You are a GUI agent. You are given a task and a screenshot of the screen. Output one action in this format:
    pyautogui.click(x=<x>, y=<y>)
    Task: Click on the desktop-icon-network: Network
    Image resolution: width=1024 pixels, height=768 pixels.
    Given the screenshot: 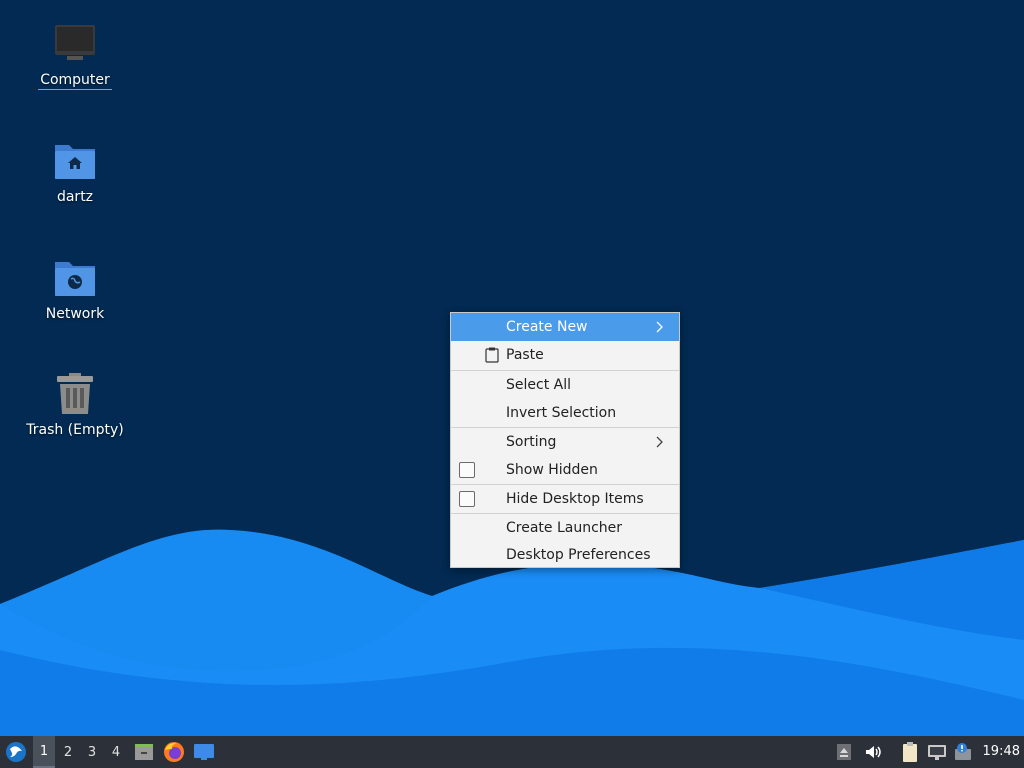 What is the action you would take?
    pyautogui.click(x=75, y=289)
    